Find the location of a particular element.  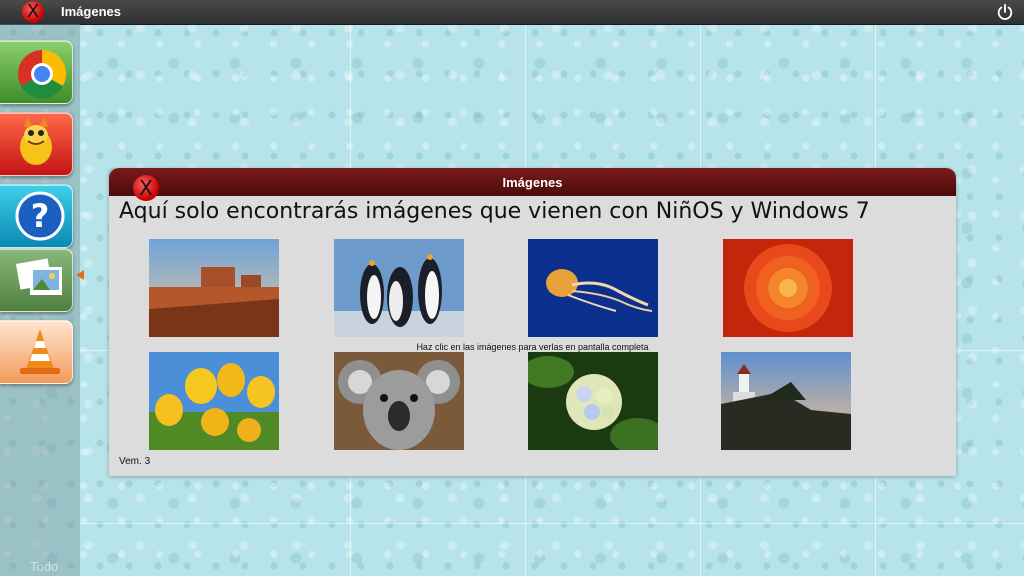

image-hydrangeas is located at coordinates (593, 401).